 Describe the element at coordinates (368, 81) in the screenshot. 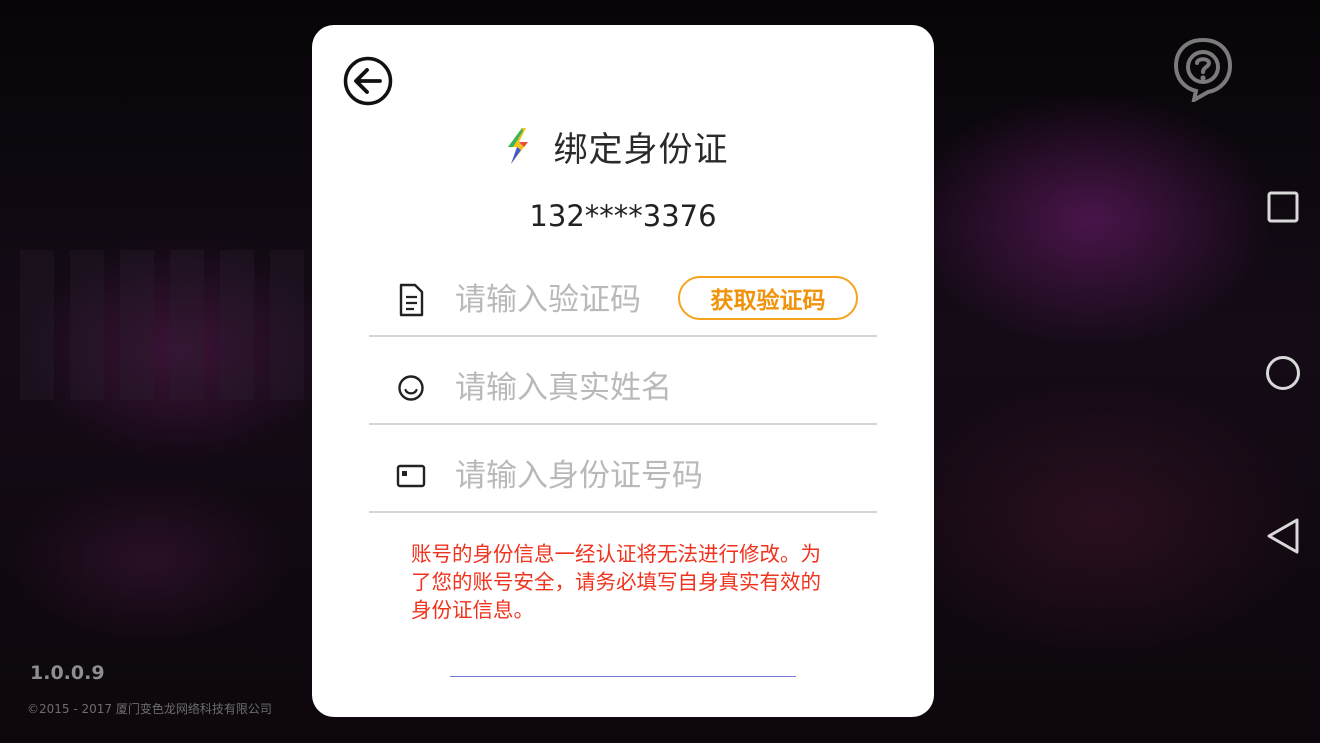

I see `back-arrow-icon` at that location.